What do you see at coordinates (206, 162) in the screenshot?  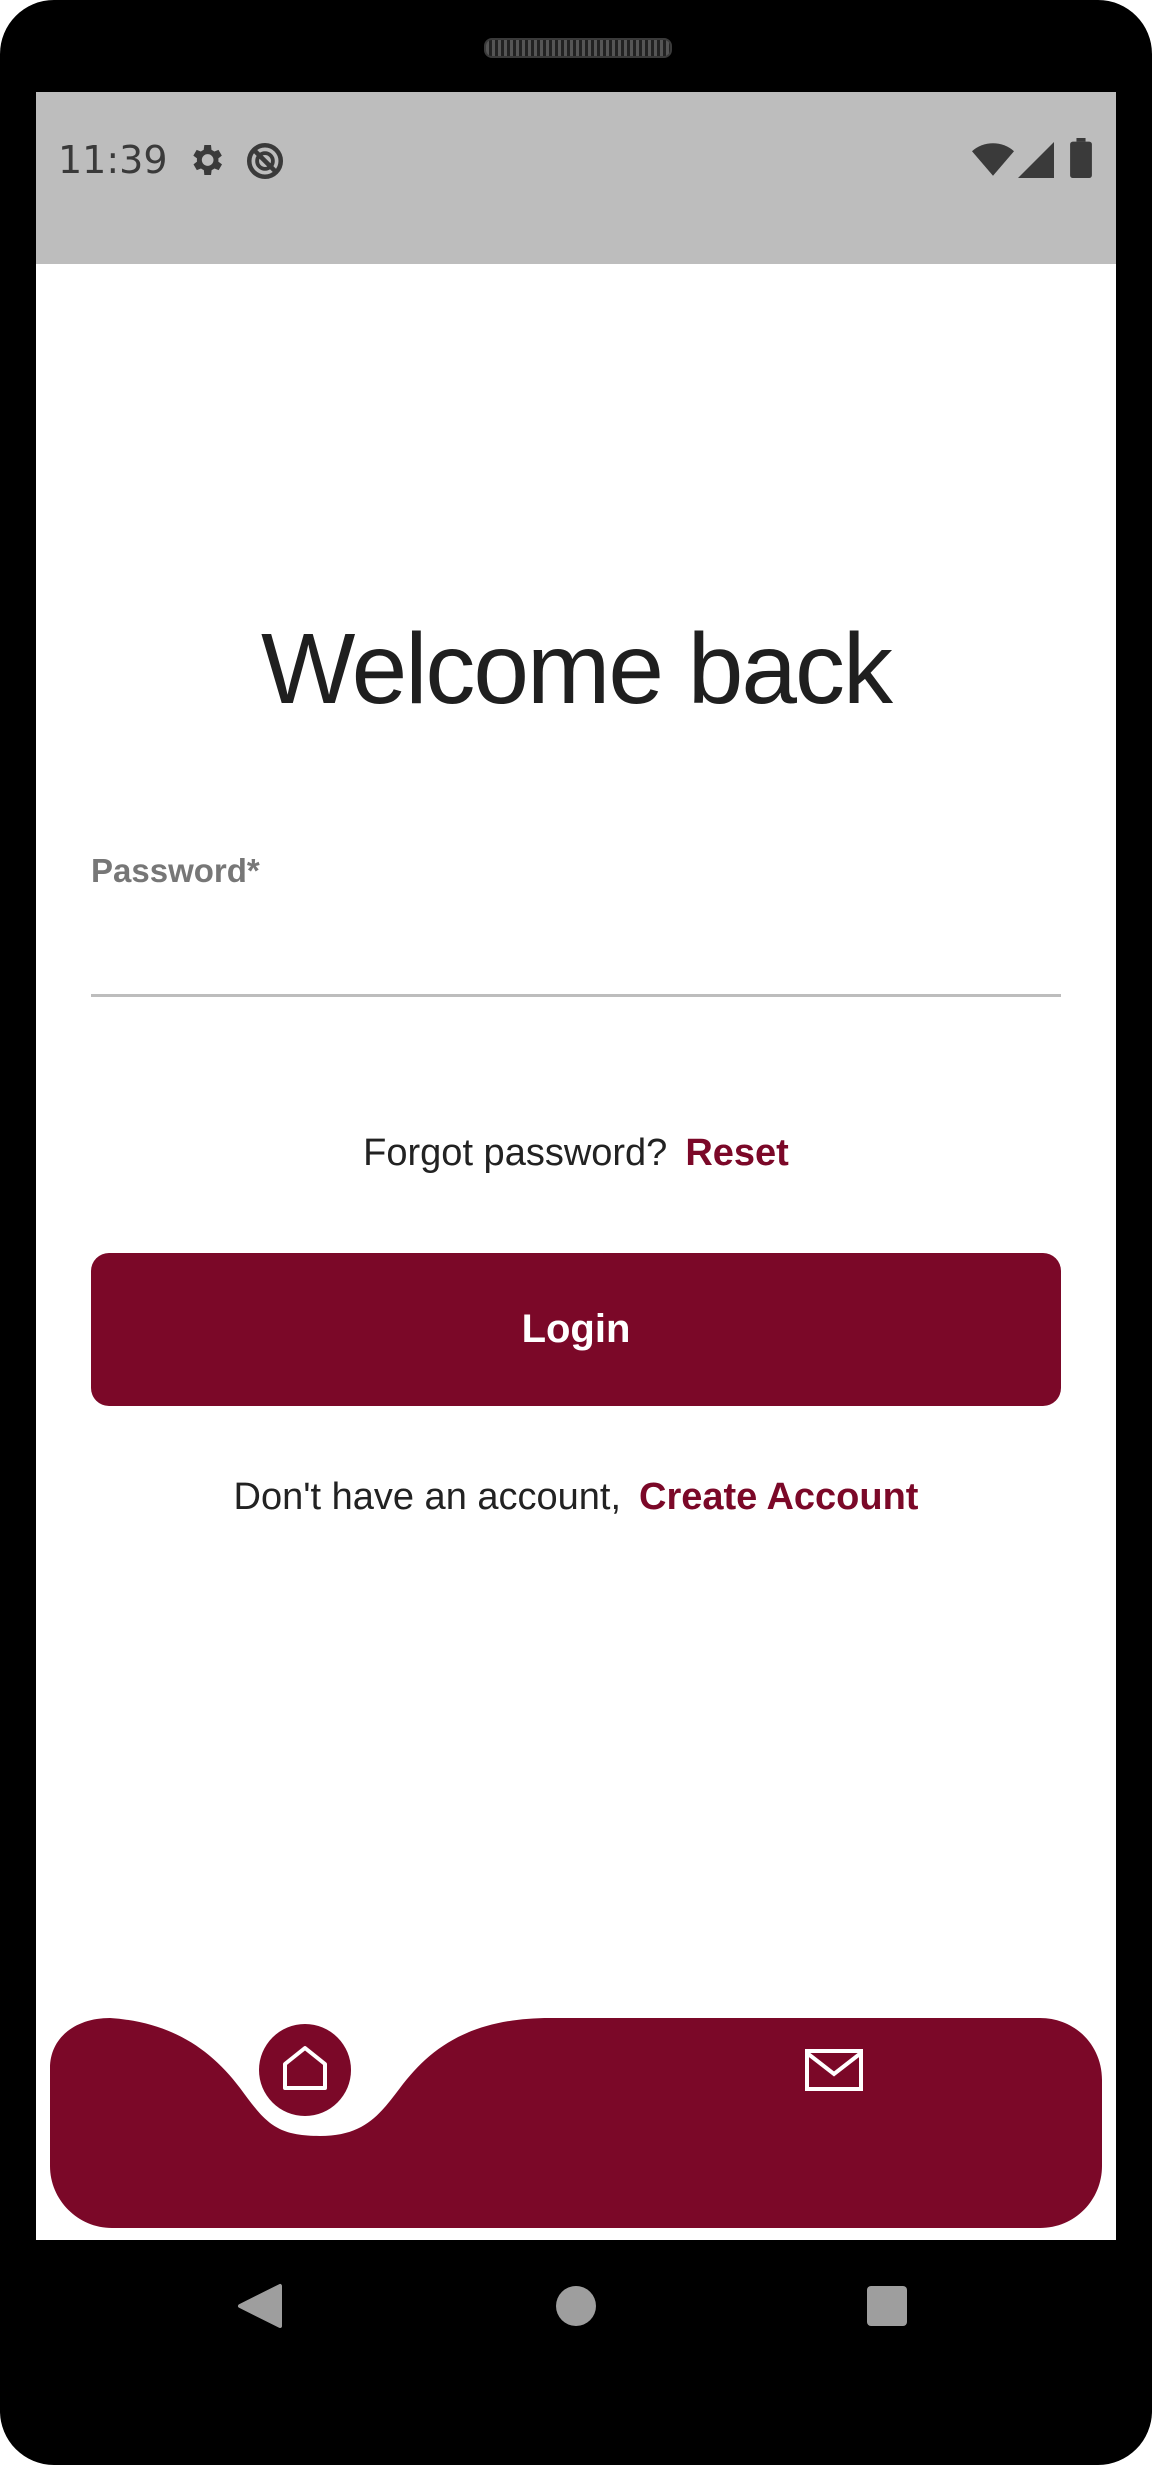 I see `gear-icon` at bounding box center [206, 162].